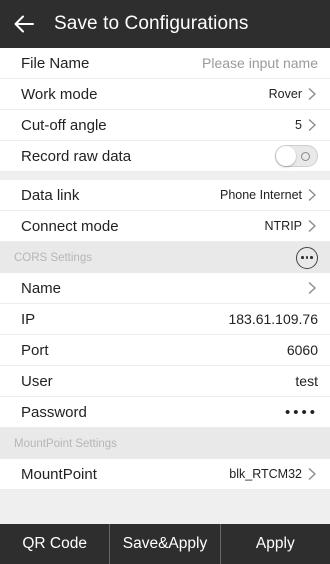 Image resolution: width=330 pixels, height=564 pixels. I want to click on record-raw-row: Record raw data, so click(165, 156).